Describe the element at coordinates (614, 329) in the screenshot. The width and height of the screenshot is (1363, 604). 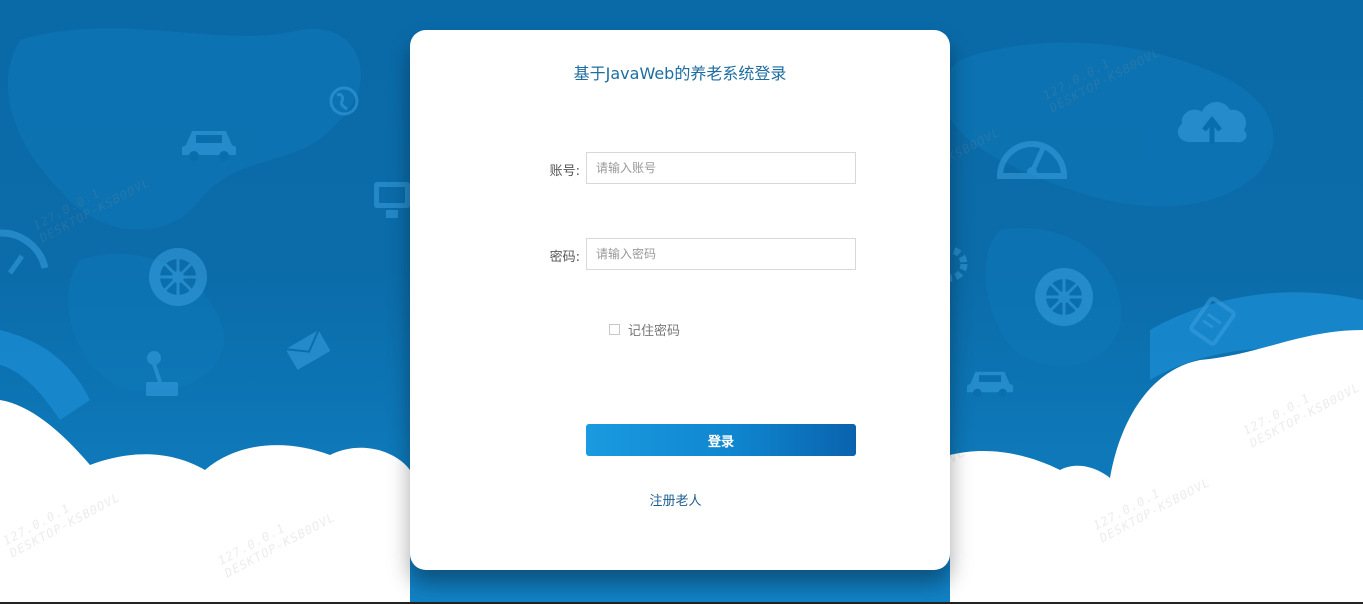
I see `remember-checkbox` at that location.